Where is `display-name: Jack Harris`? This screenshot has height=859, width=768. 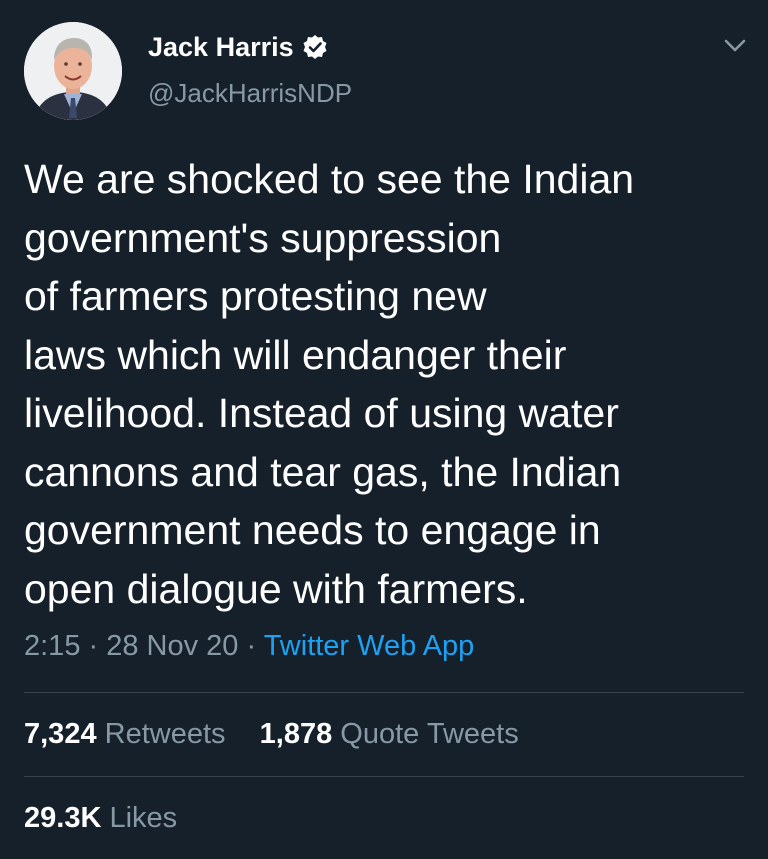 display-name: Jack Harris is located at coordinates (221, 47).